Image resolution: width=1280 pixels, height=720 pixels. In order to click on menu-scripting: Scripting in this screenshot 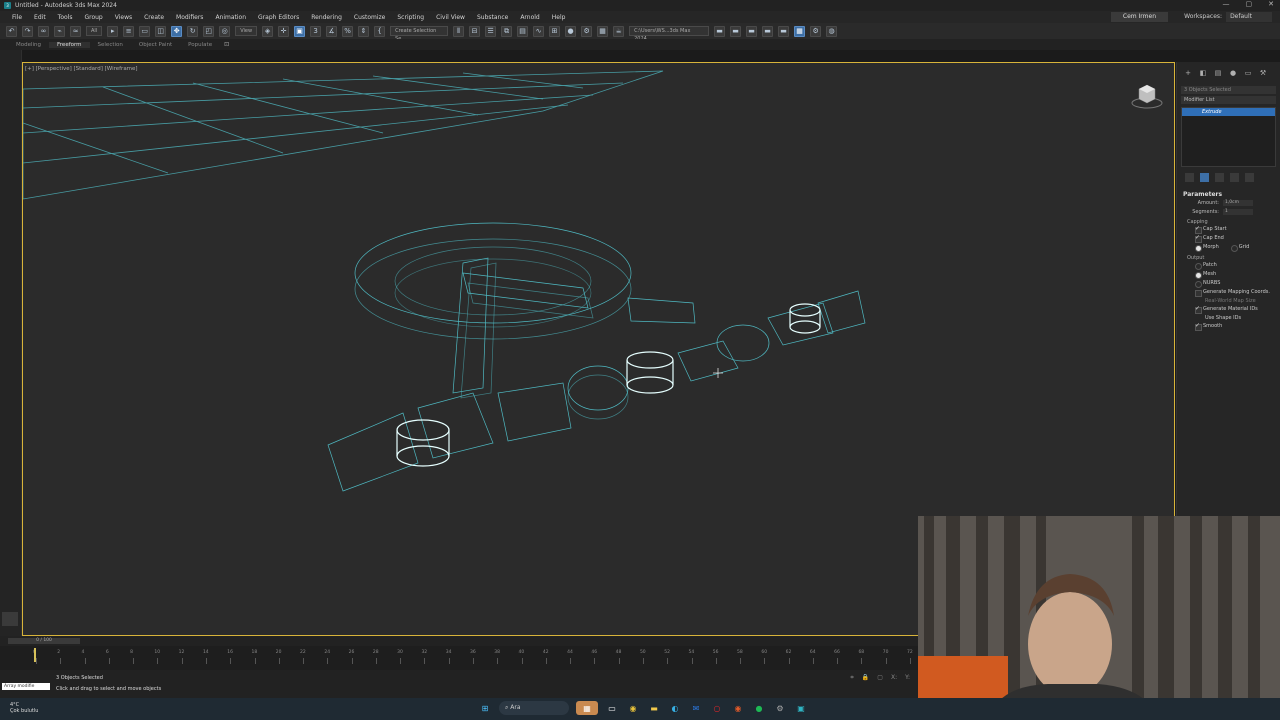, I will do `click(410, 17)`.